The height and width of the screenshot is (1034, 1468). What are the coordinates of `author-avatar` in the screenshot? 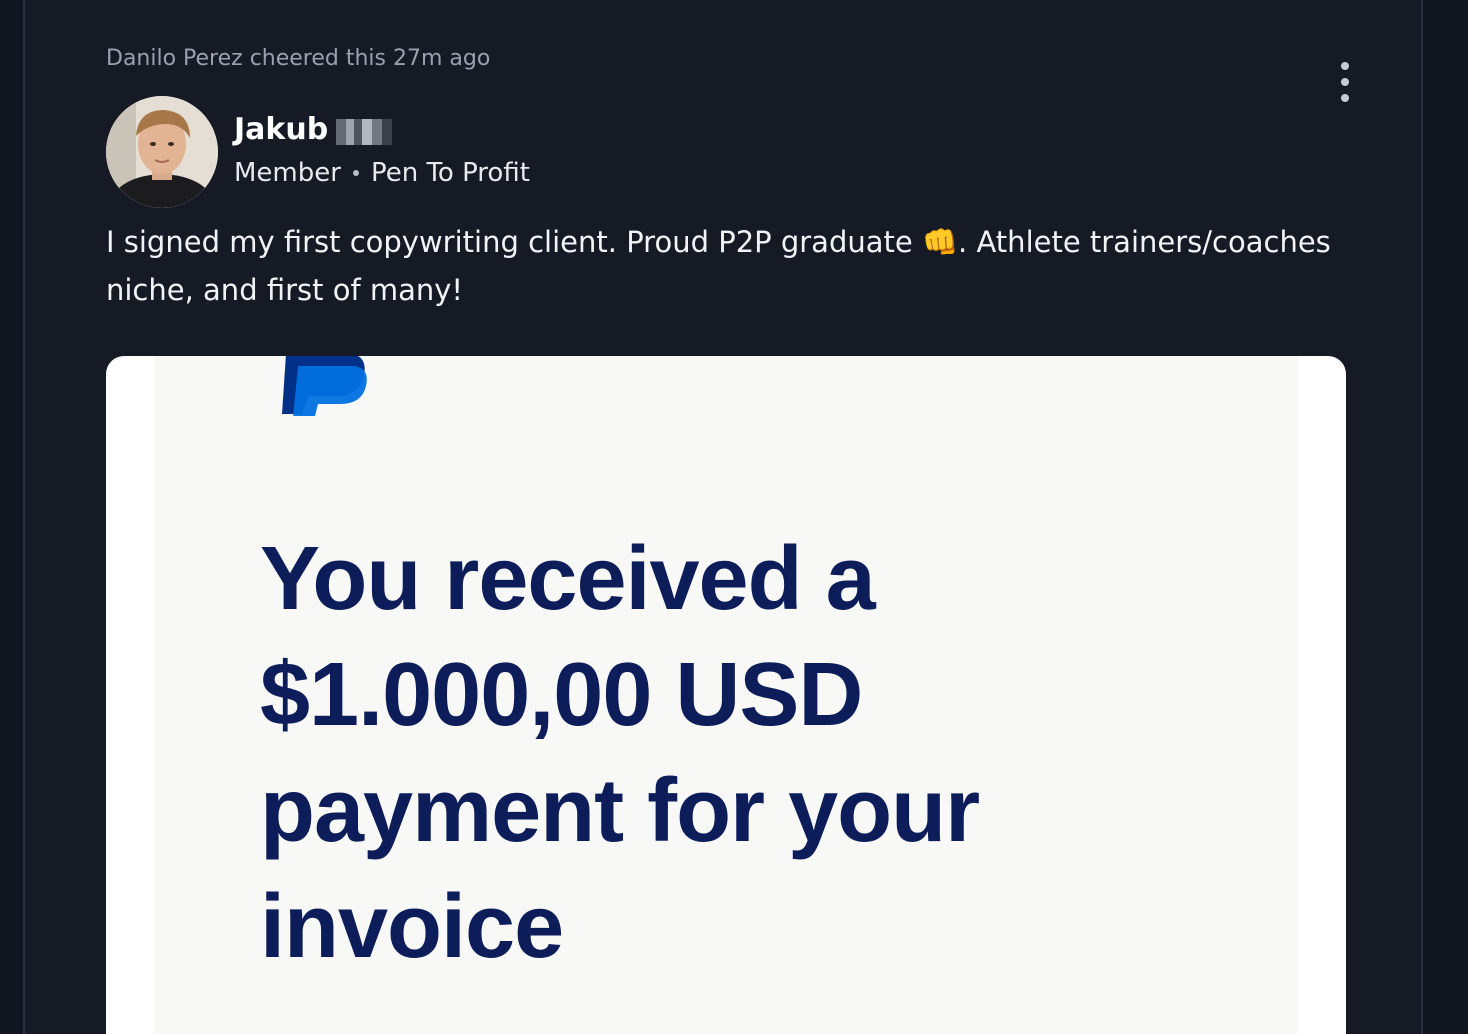 It's located at (162, 152).